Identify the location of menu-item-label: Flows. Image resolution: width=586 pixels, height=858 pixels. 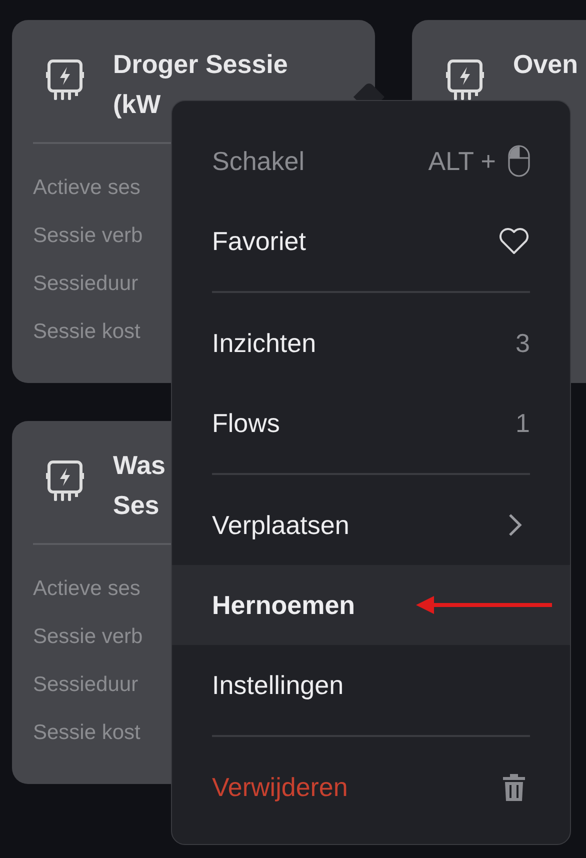
(246, 423).